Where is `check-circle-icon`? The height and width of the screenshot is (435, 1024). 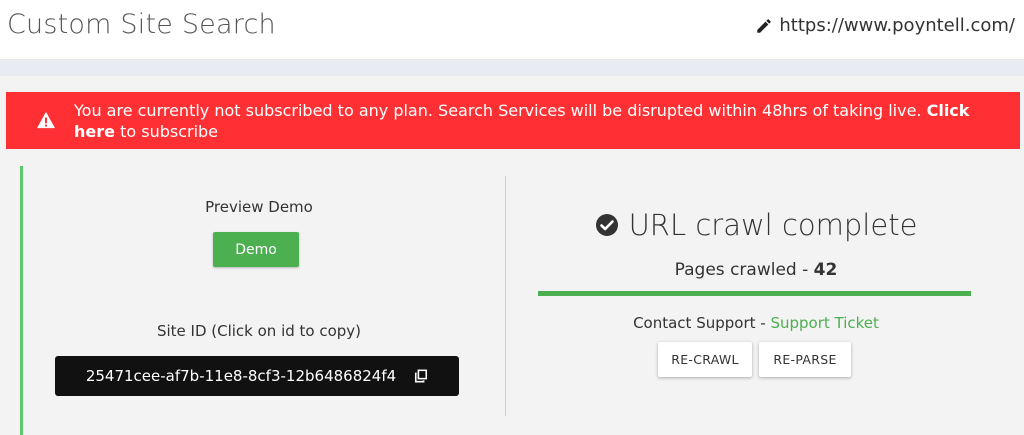
check-circle-icon is located at coordinates (606, 225).